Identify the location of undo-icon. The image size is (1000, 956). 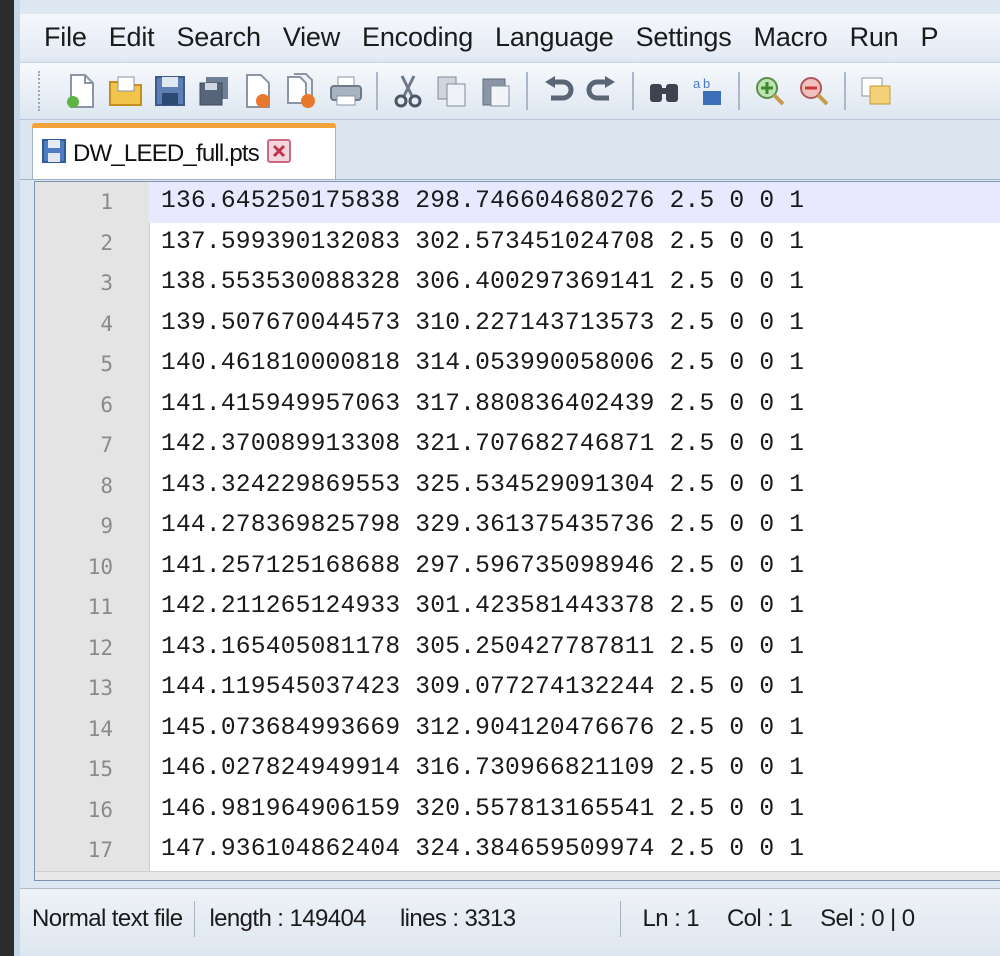
(558, 91).